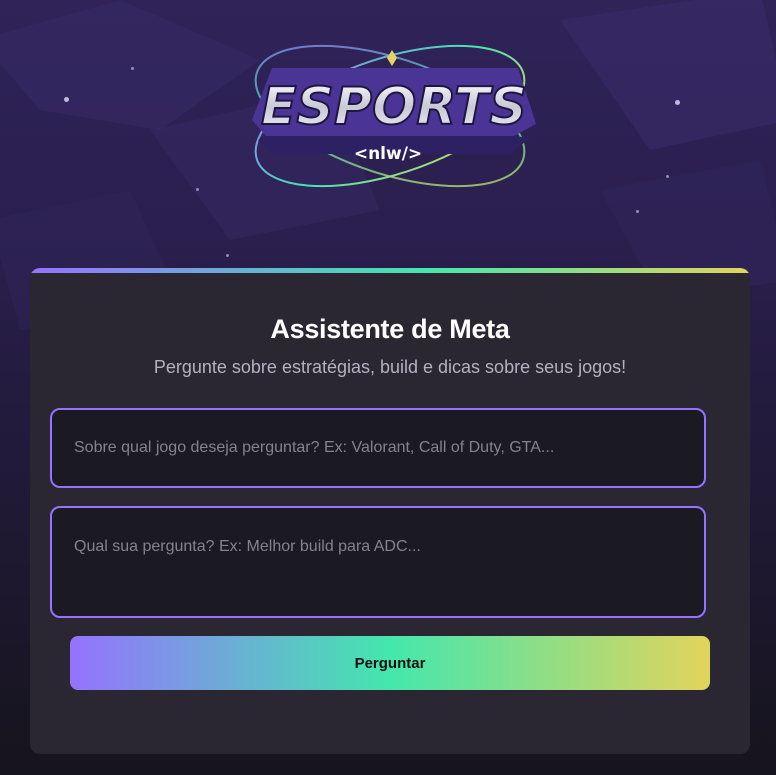 The height and width of the screenshot is (775, 776). What do you see at coordinates (394, 107) in the screenshot?
I see `logo-wordmark: ESPORTS` at bounding box center [394, 107].